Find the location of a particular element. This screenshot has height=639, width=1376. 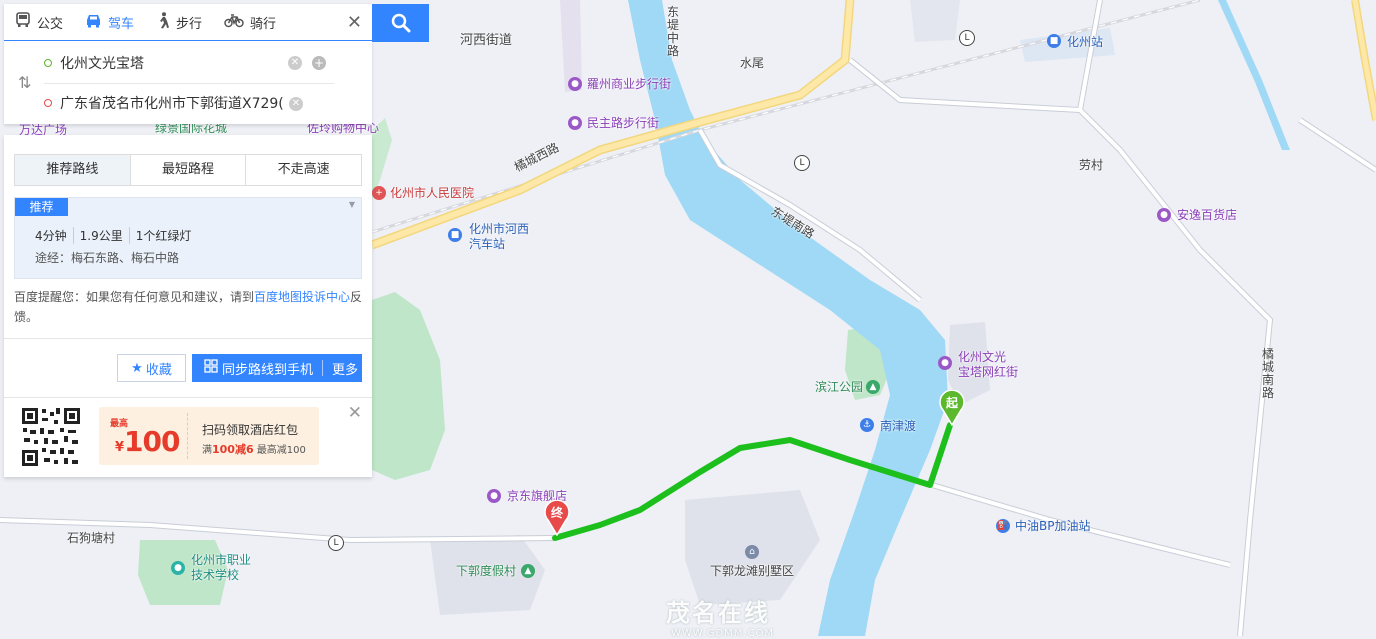

search-icon is located at coordinates (400, 23).